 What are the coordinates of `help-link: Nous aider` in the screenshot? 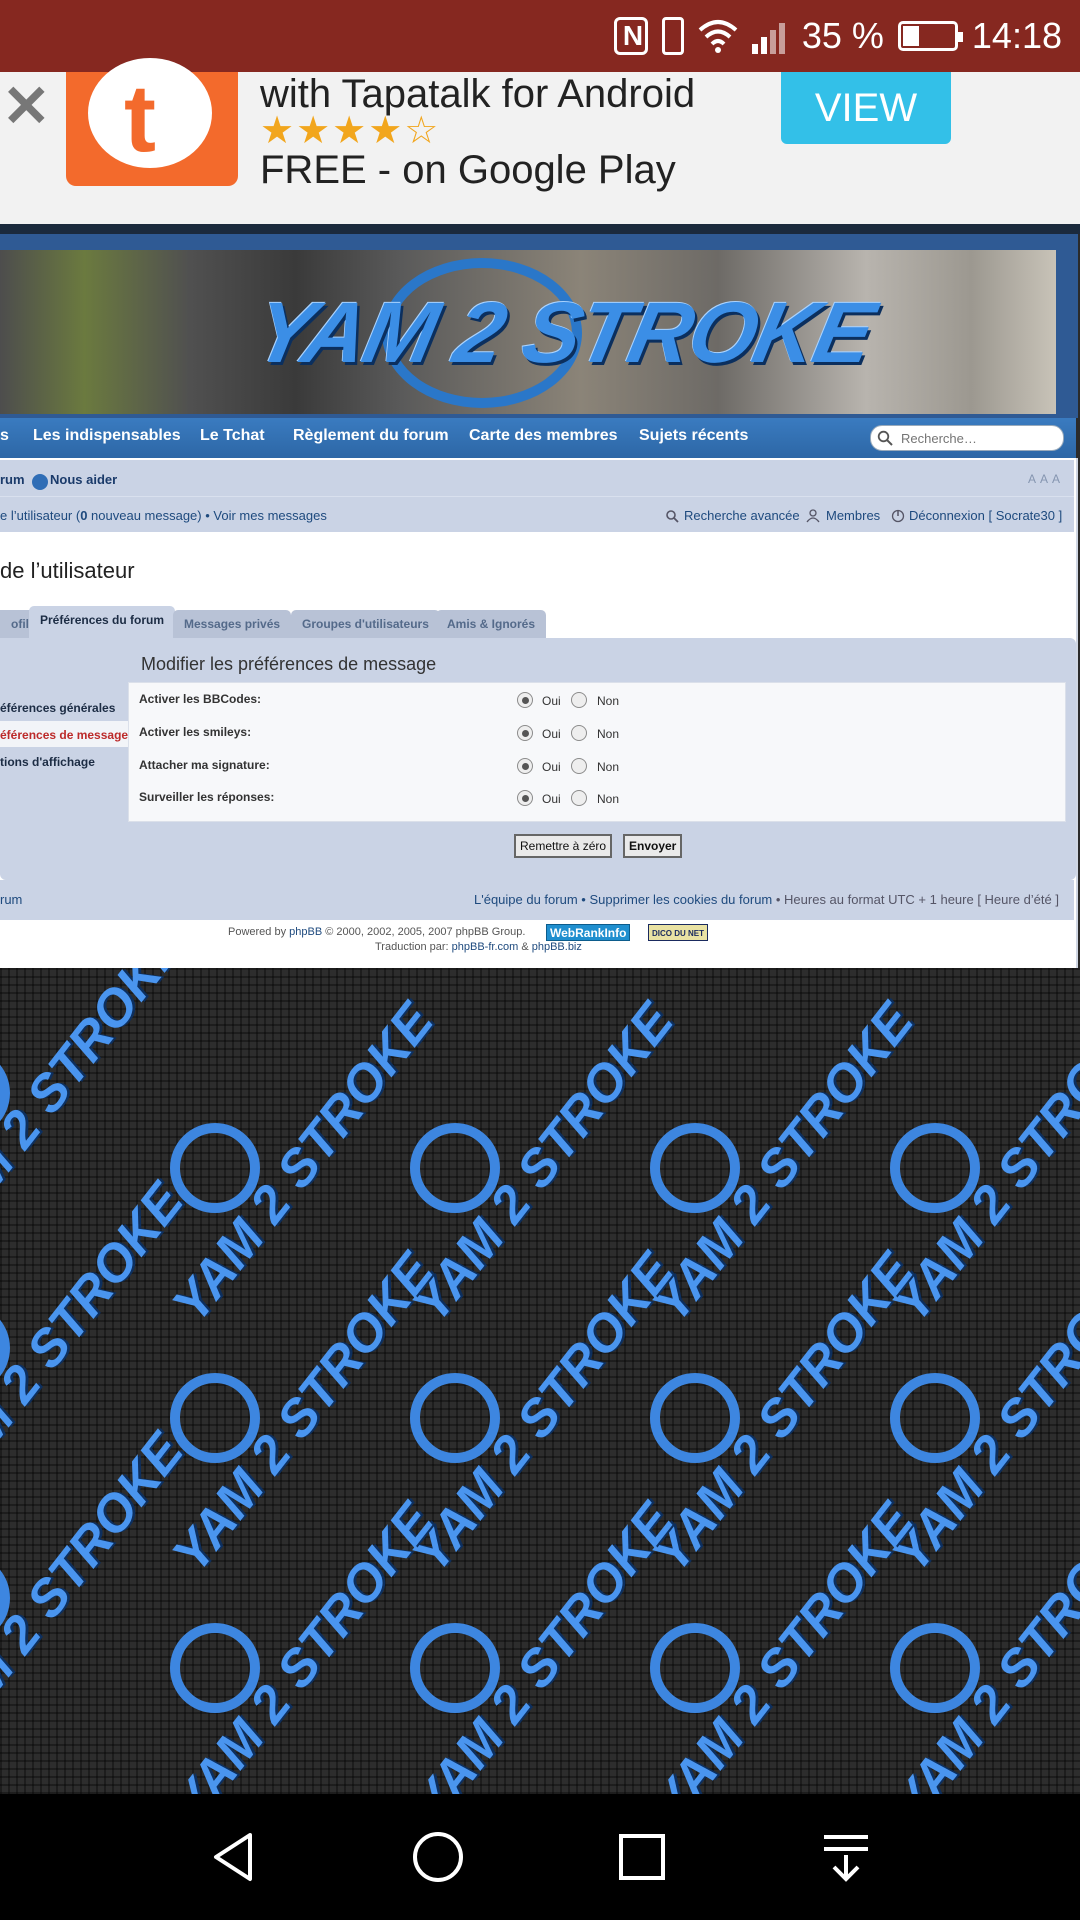 It's located at (83, 479).